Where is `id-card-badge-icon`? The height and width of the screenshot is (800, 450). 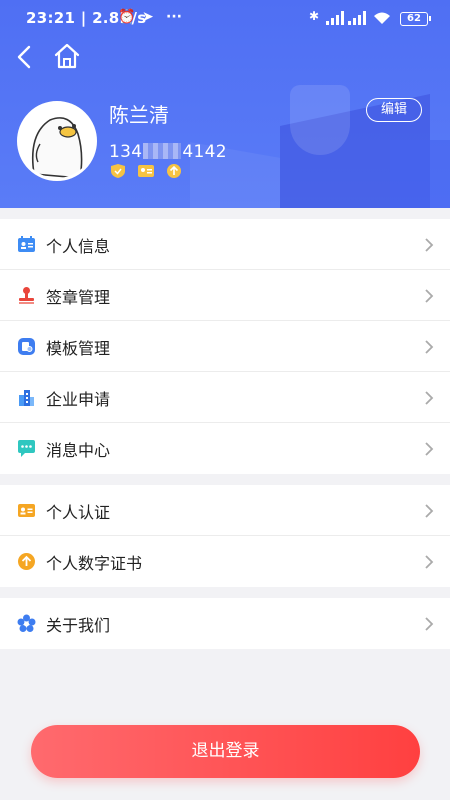 id-card-badge-icon is located at coordinates (146, 171).